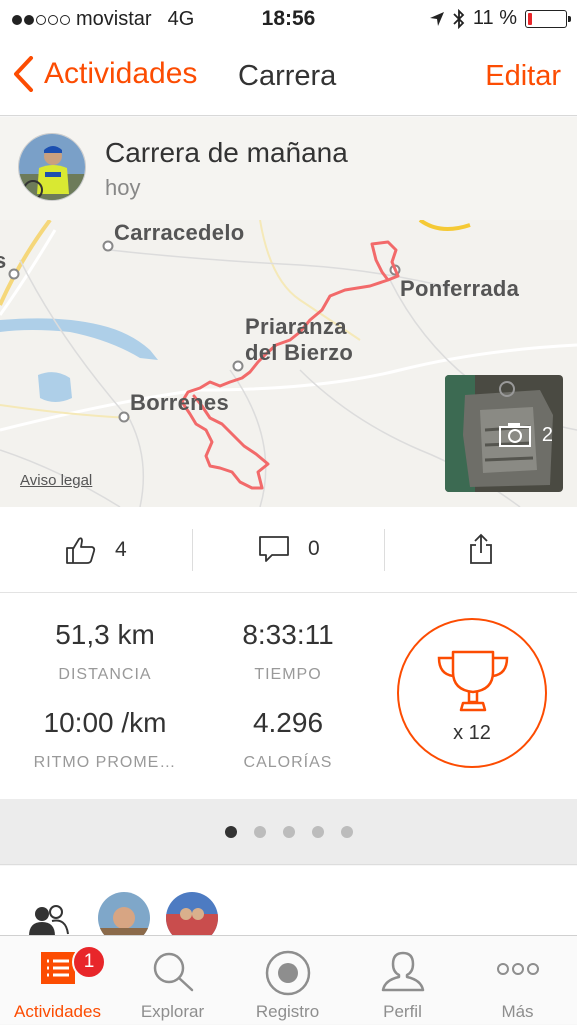 The width and height of the screenshot is (577, 1025). What do you see at coordinates (436, 18) in the screenshot?
I see `location-arrow-icon` at bounding box center [436, 18].